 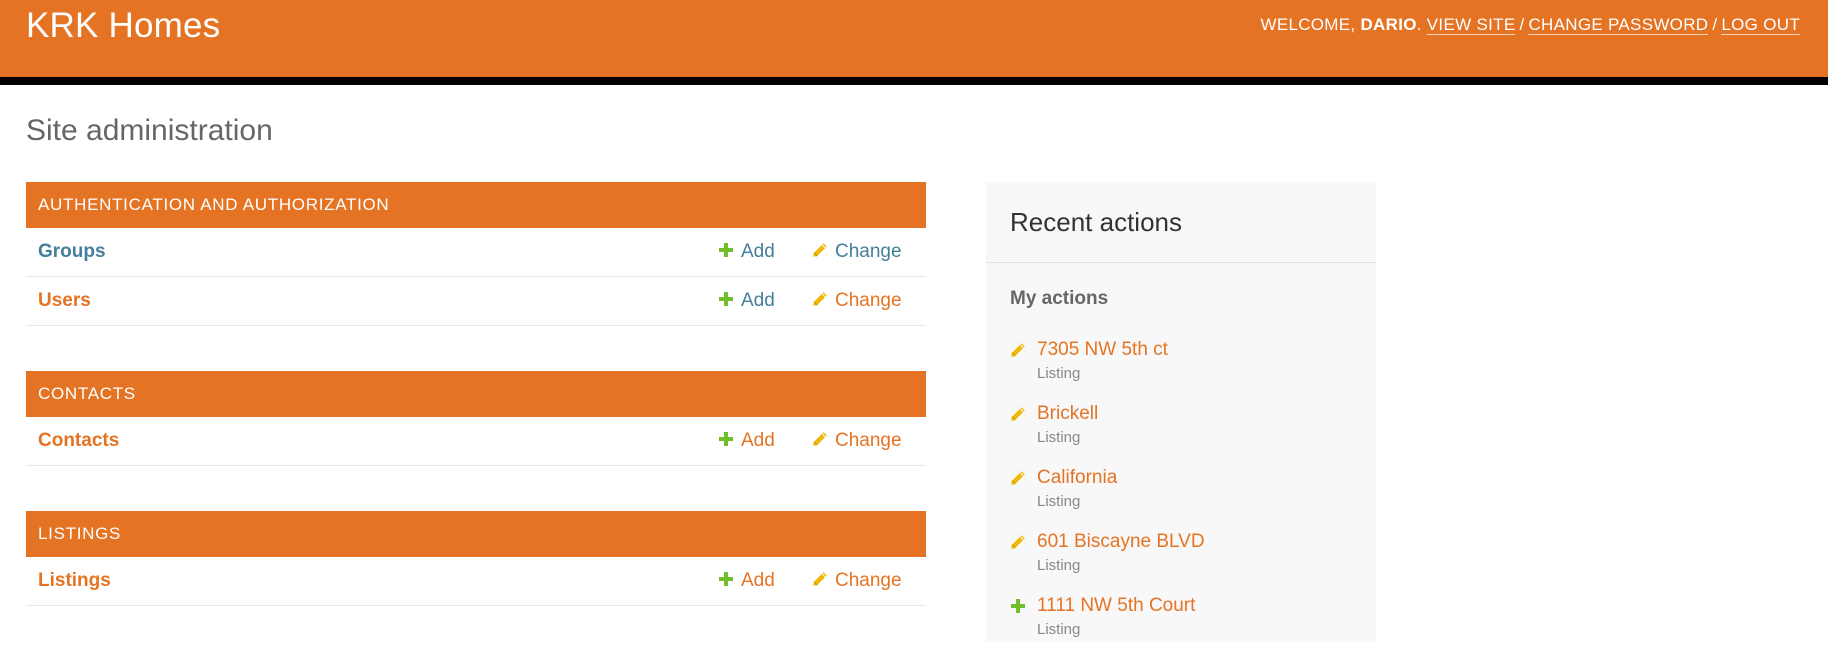 I want to click on model-link-contacts: Contacts, so click(x=78, y=441).